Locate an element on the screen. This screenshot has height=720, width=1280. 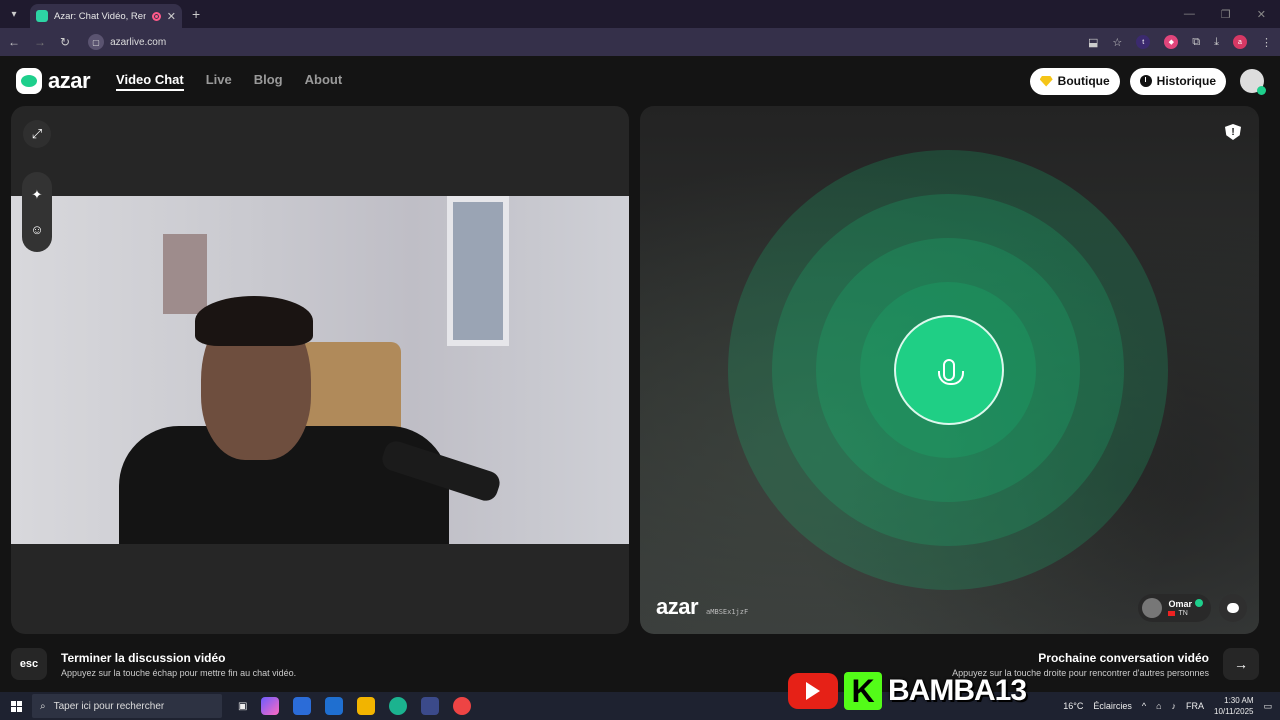
close-window-icon: ✕ is located at coordinates (1261, 14).